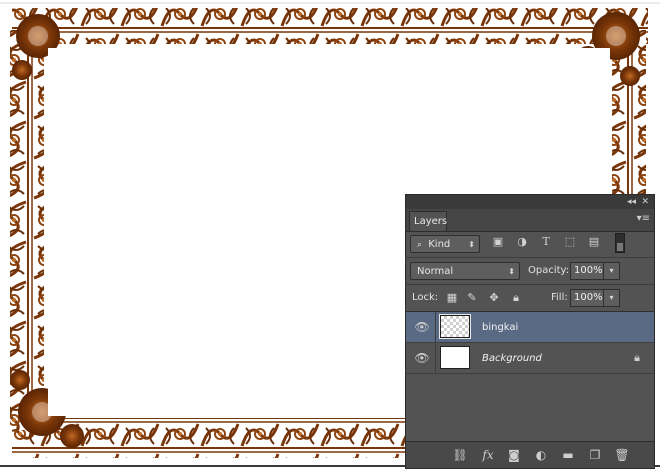 The image size is (660, 469). What do you see at coordinates (559, 297) in the screenshot?
I see `fill-label: Fill:` at bounding box center [559, 297].